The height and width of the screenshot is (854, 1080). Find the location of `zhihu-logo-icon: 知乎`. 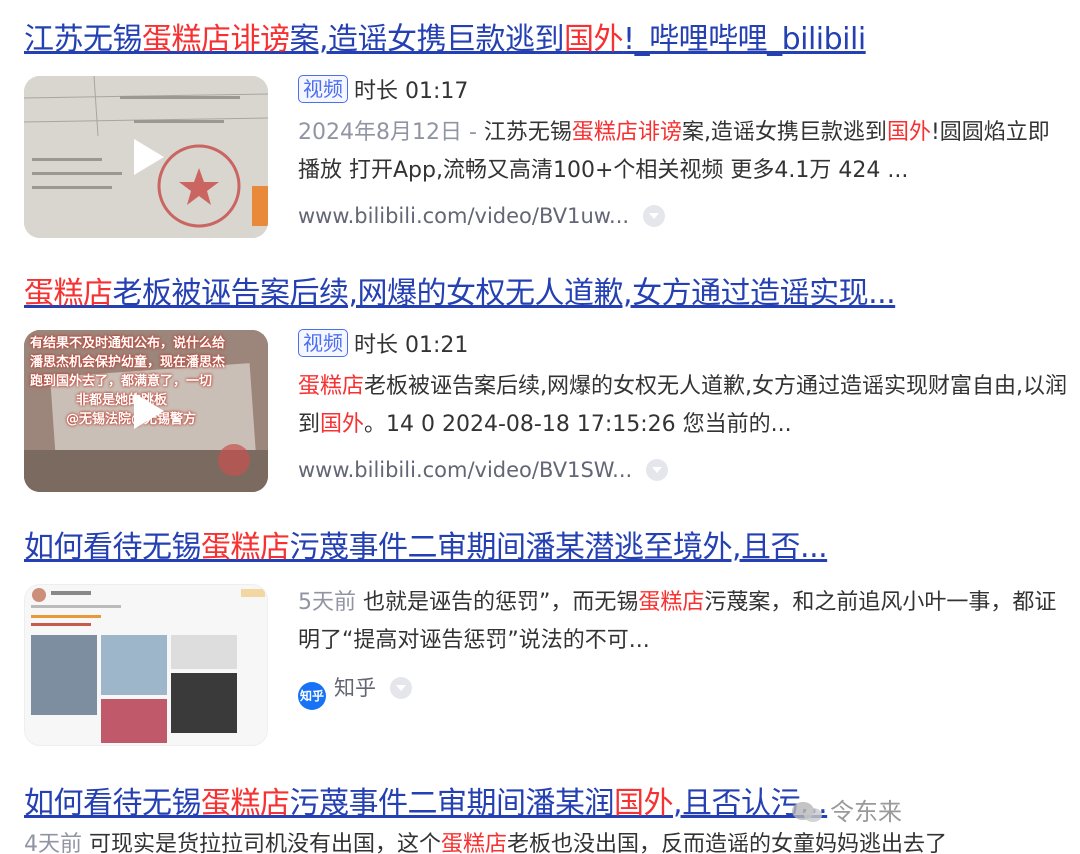

zhihu-logo-icon: 知乎 is located at coordinates (312, 696).